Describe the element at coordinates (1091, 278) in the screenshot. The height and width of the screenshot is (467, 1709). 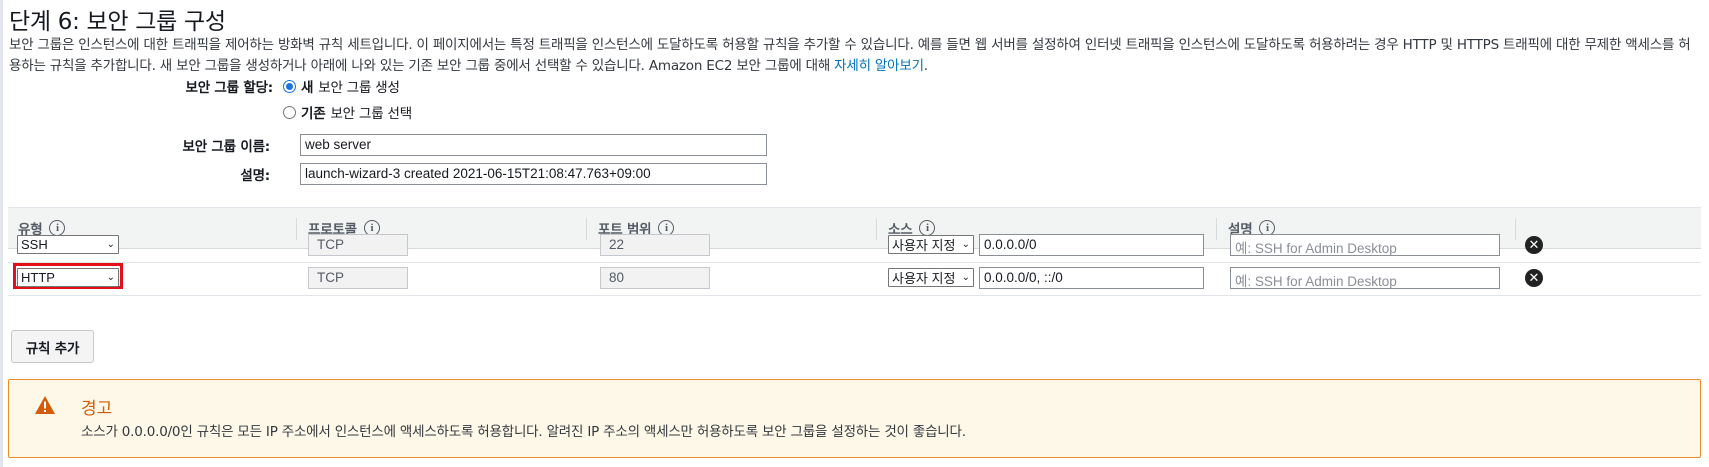
I see `source-cidr-input: 0.0.0.0/0, ::/0` at that location.